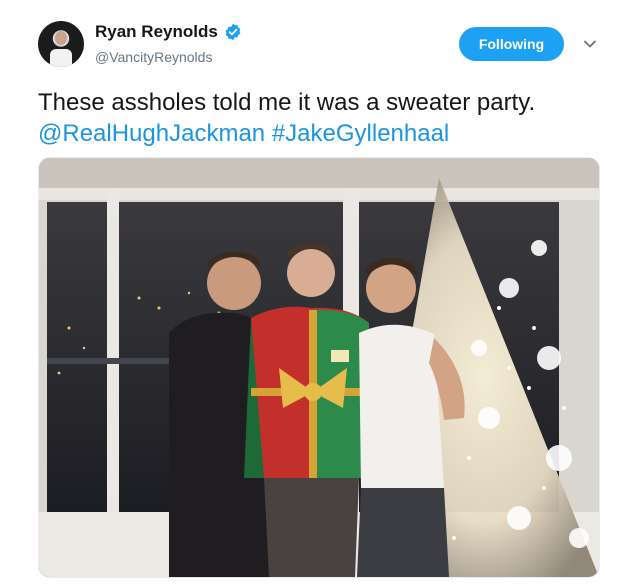  Describe the element at coordinates (61, 38) in the screenshot. I see `avatar-face` at that location.